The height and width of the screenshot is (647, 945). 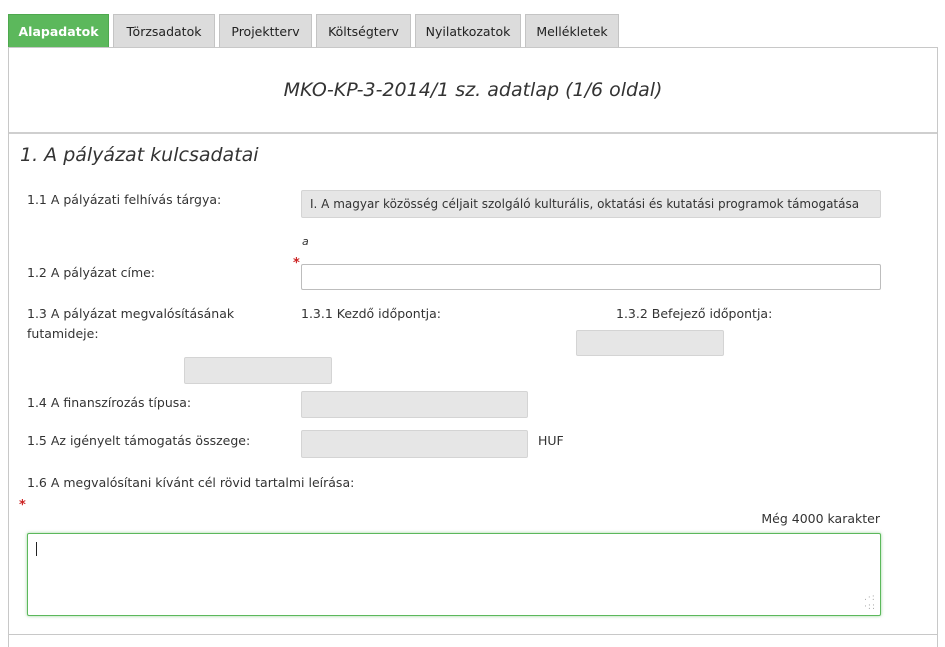 I want to click on tab-alapadatok: Alapadatok, so click(x=58, y=30).